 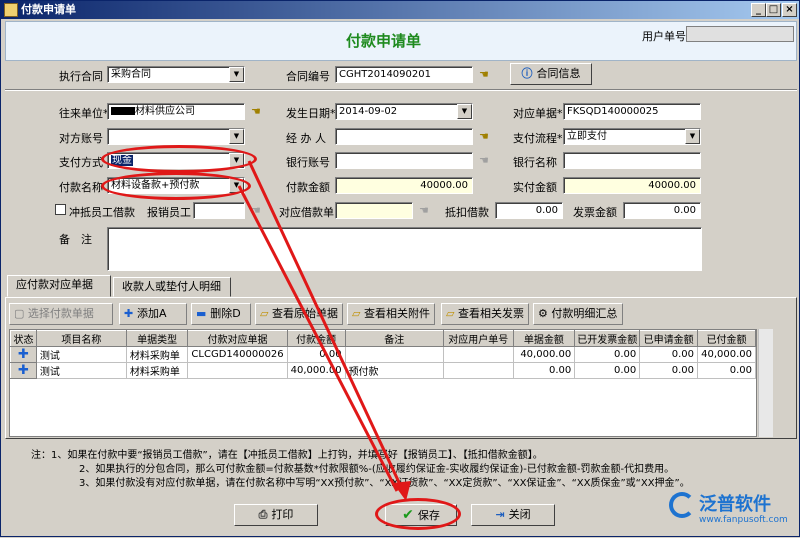 What do you see at coordinates (324, 330) in the screenshot?
I see `annotation-arrows` at bounding box center [324, 330].